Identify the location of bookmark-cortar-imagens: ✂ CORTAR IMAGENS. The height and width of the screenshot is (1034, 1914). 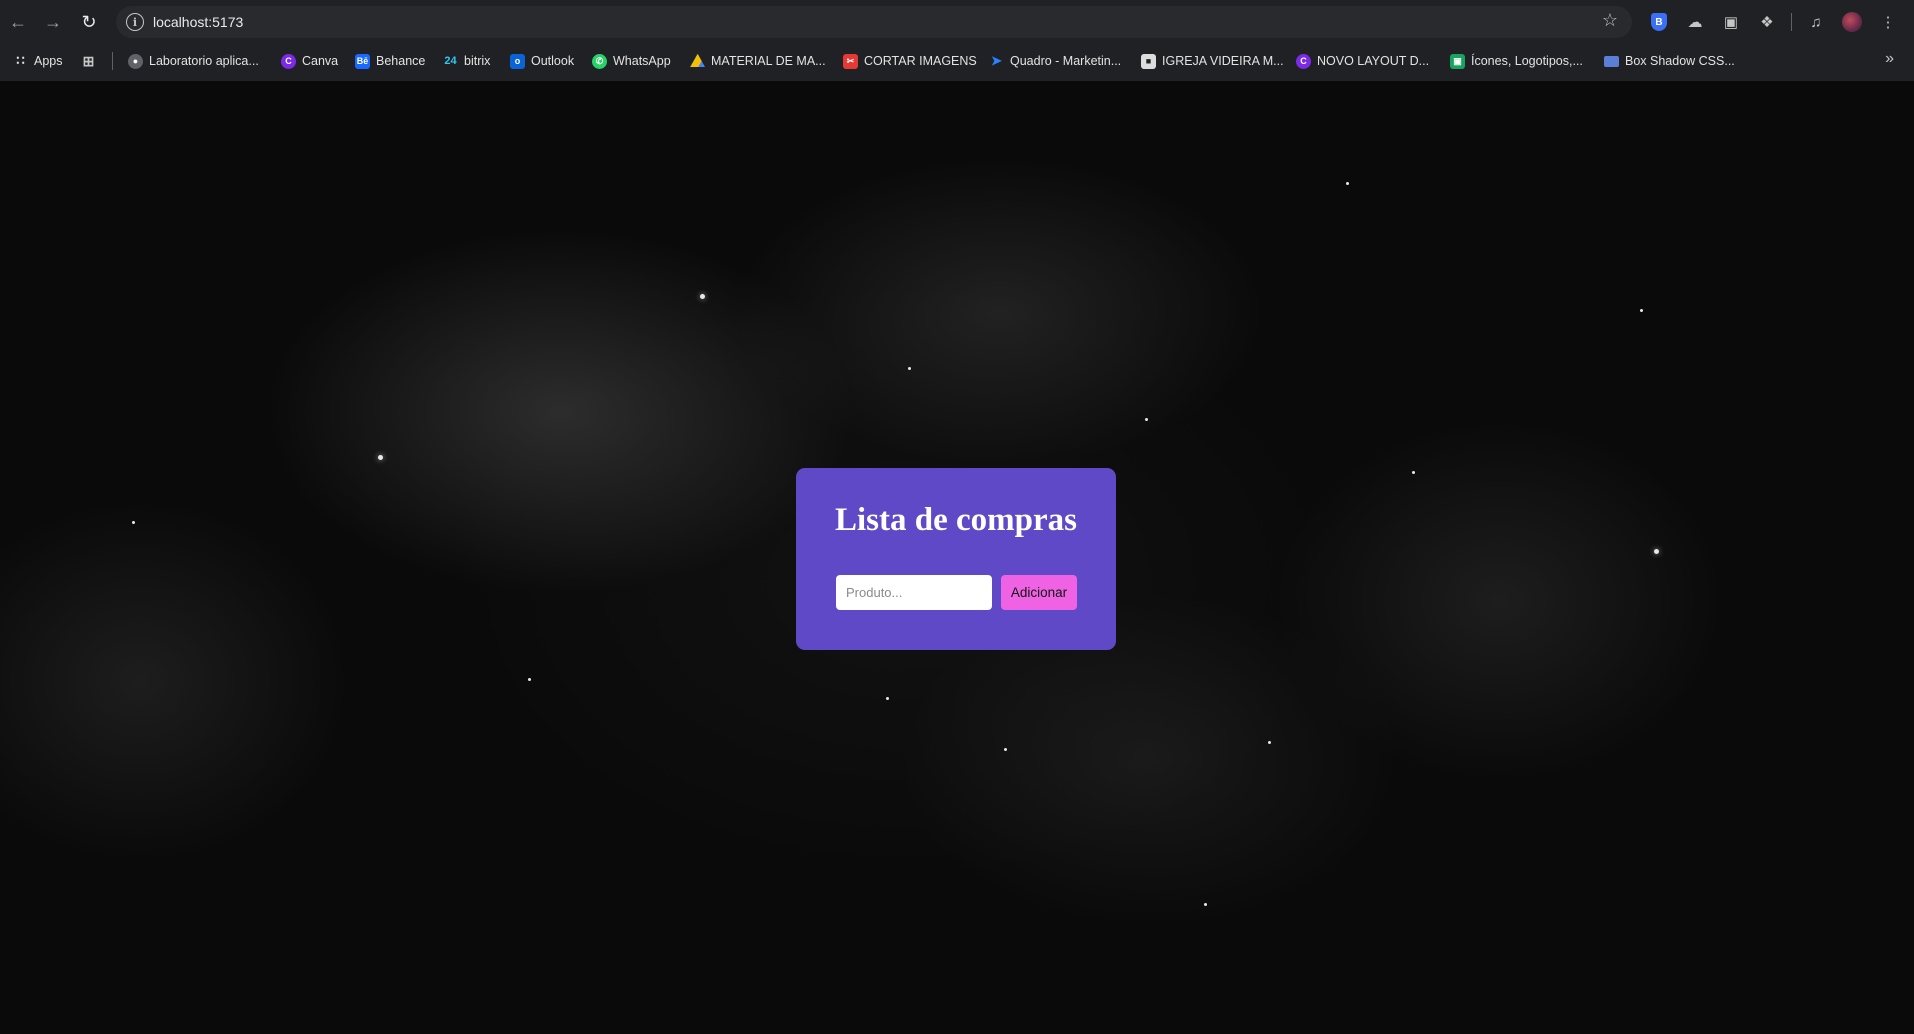
(910, 61).